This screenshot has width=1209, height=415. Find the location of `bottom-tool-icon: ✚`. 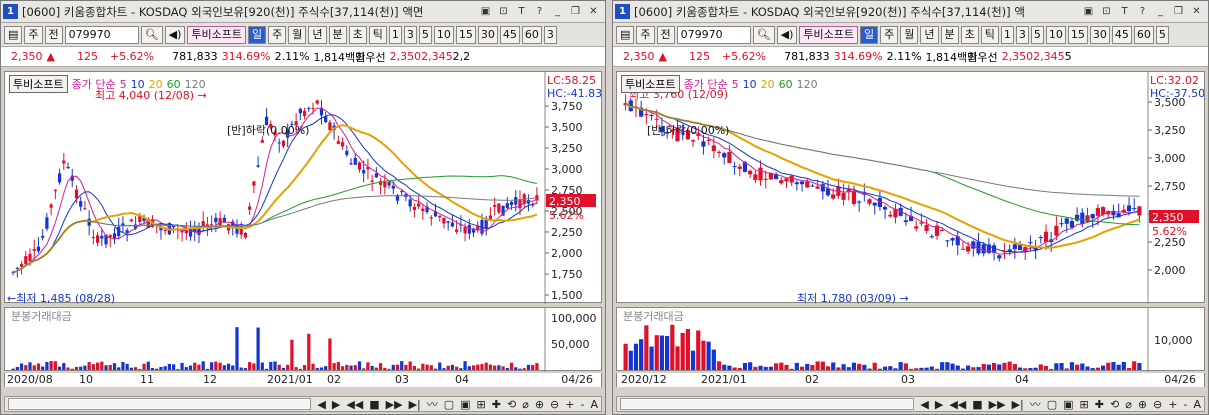

bottom-tool-icon: ✚ is located at coordinates (1099, 404).